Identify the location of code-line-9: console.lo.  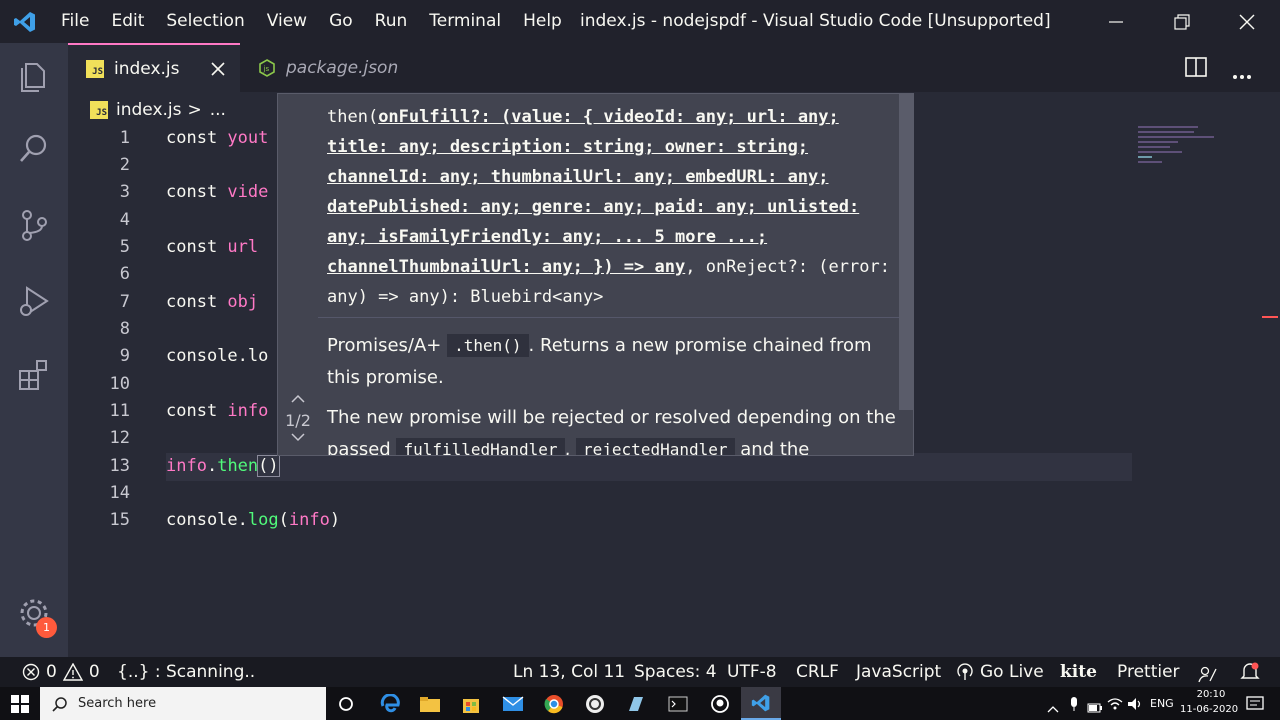
(217, 356).